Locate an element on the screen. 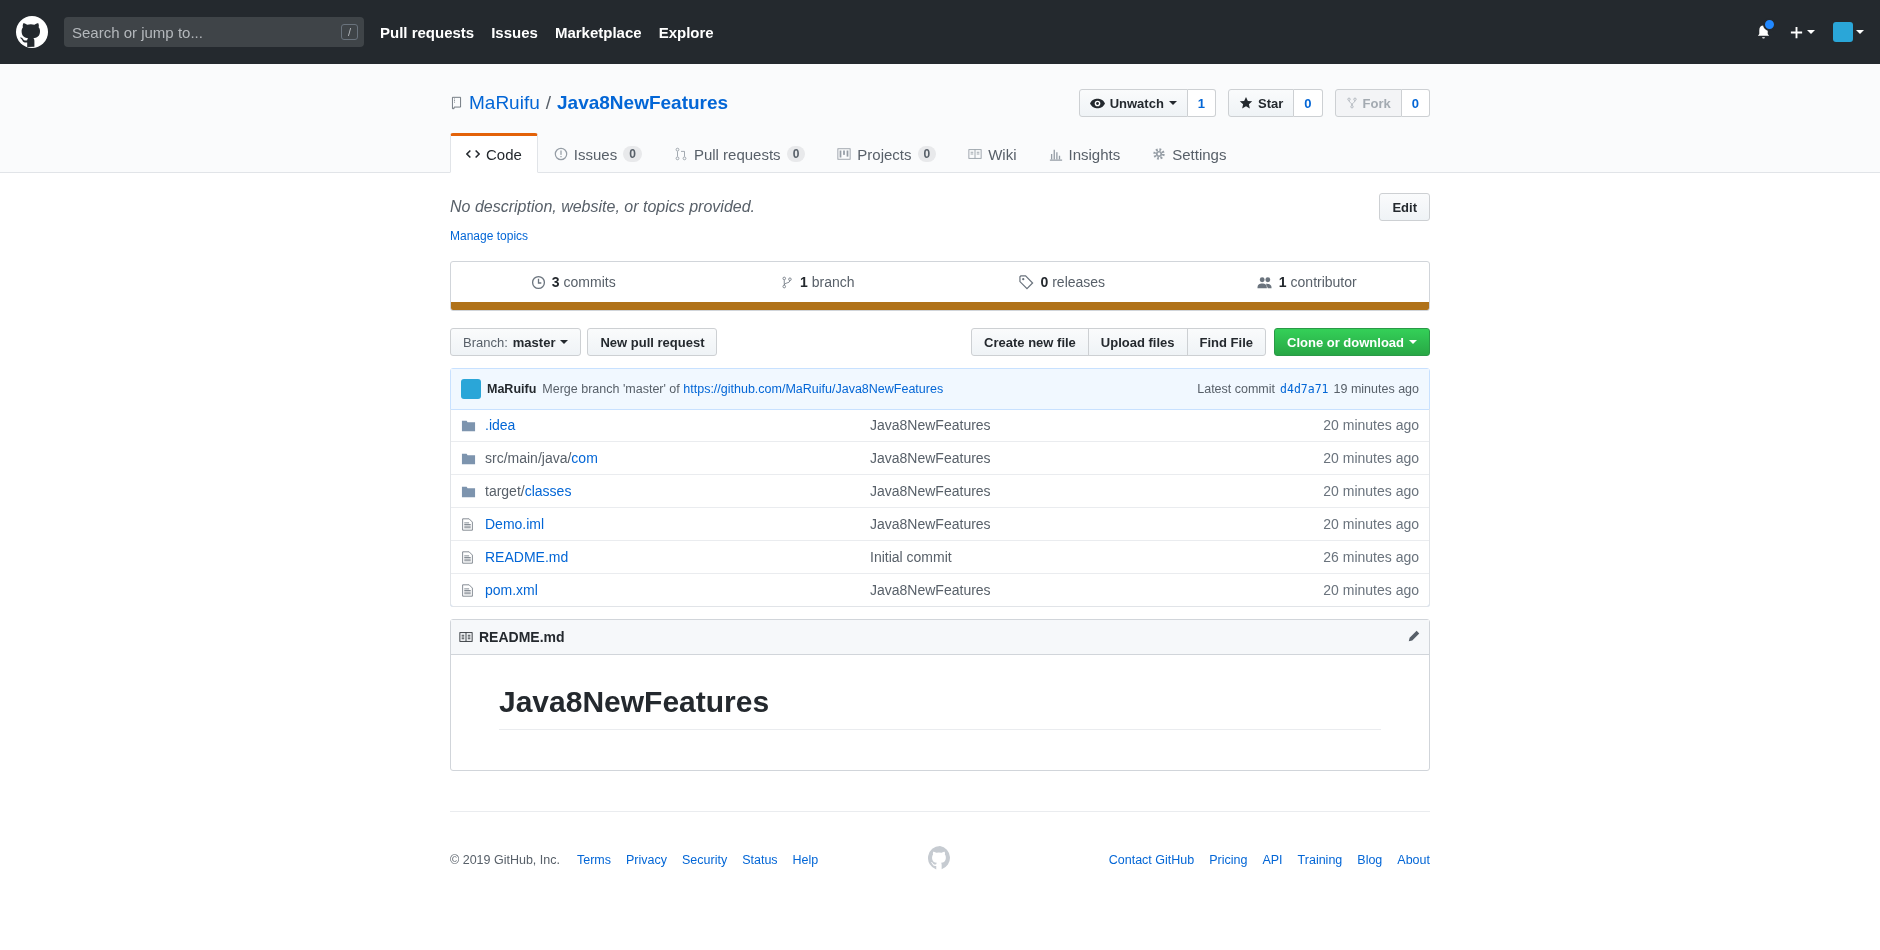  avatar-icon is located at coordinates (471, 389).